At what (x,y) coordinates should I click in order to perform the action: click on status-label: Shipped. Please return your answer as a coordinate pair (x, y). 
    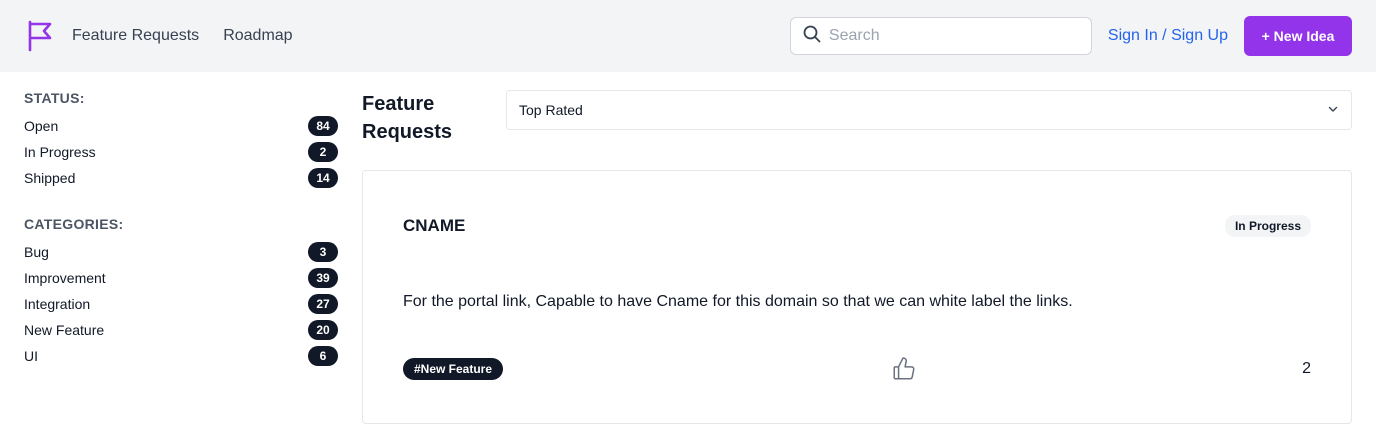
    Looking at the image, I should click on (50, 178).